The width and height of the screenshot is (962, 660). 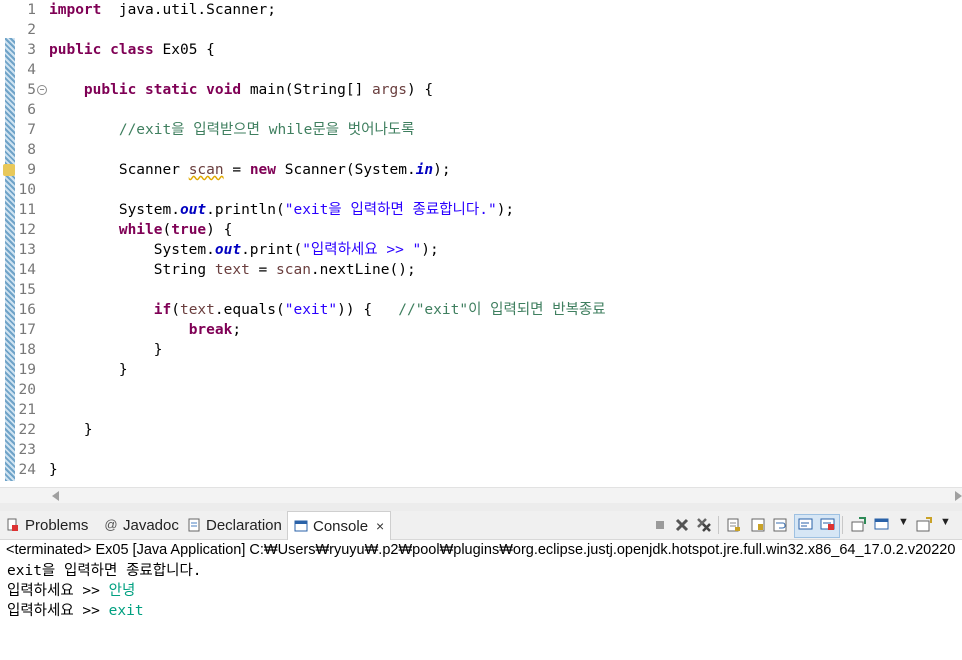 I want to click on code-token: text, so click(x=197, y=310).